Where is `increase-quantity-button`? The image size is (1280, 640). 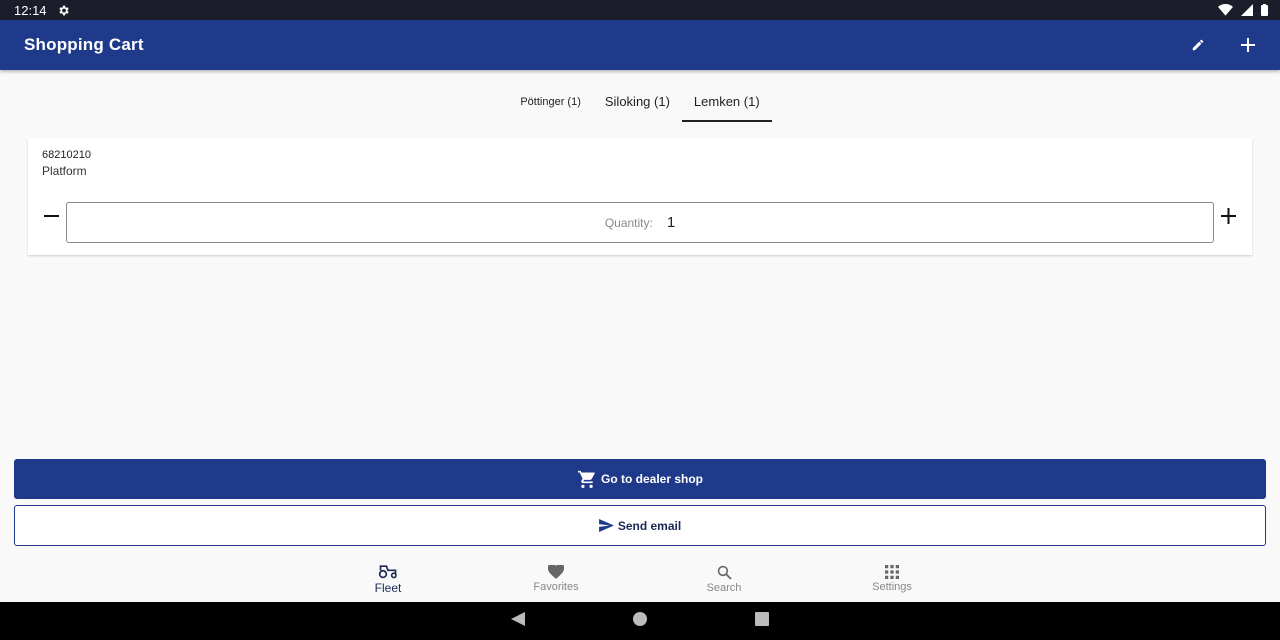 increase-quantity-button is located at coordinates (1228, 217).